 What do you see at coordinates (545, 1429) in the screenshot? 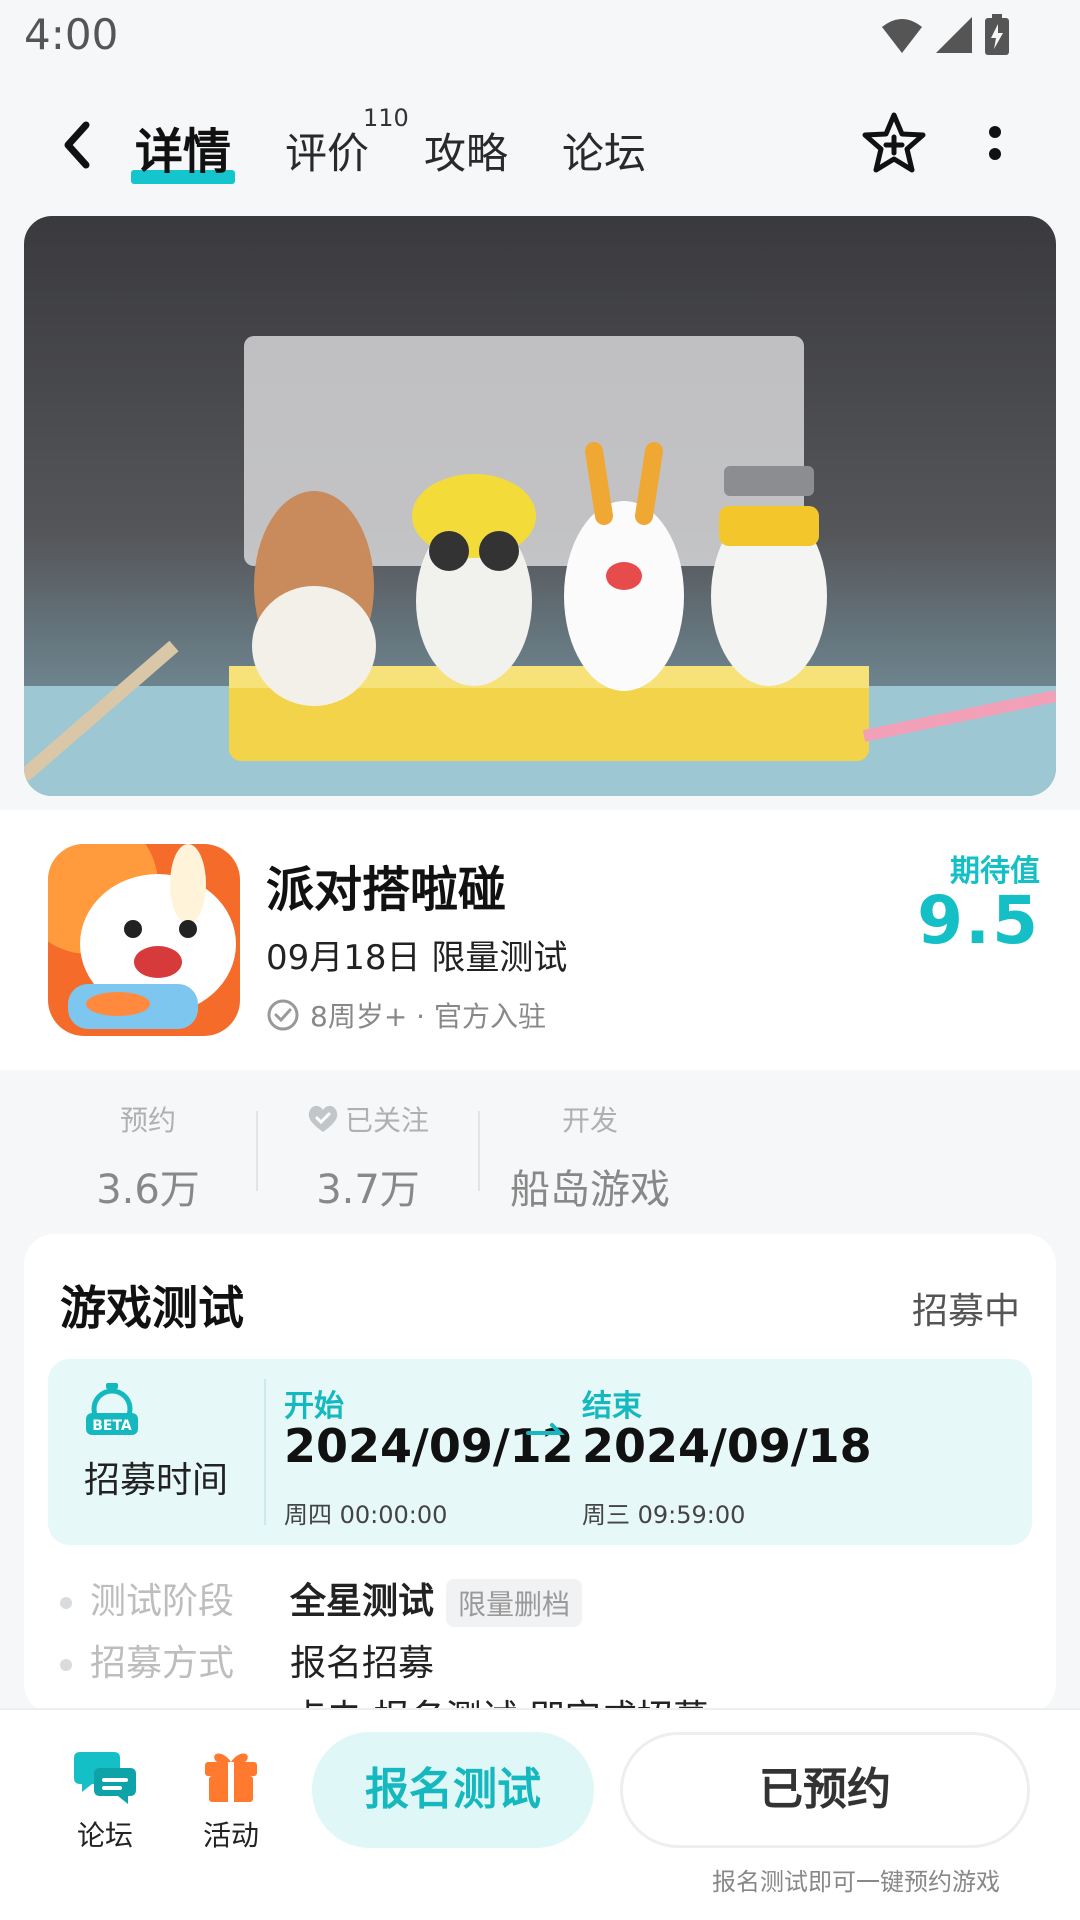
I see `arrow-right-icon` at bounding box center [545, 1429].